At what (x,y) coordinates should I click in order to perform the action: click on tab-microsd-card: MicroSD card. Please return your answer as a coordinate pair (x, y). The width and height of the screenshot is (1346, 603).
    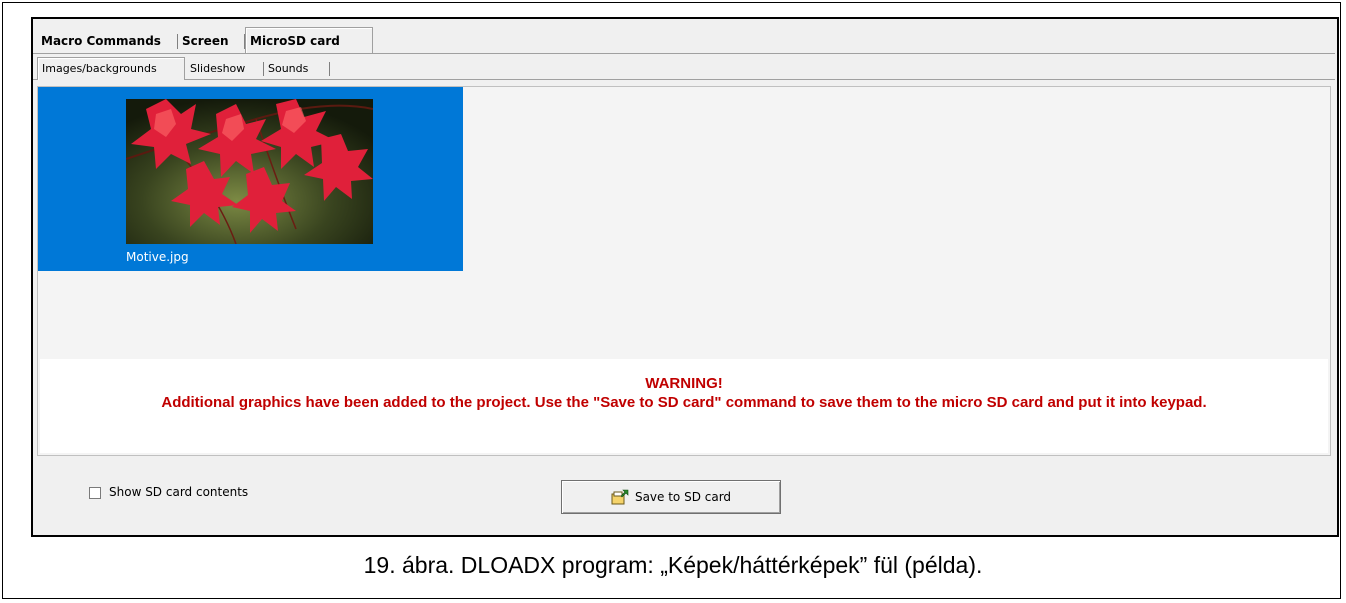
    Looking at the image, I should click on (309, 40).